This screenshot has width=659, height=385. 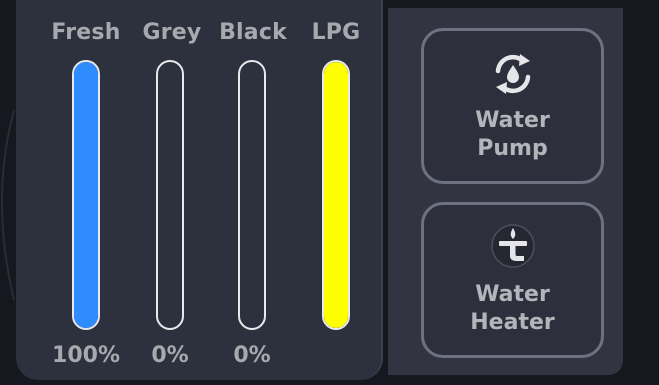 I want to click on screen-edge, so click(x=652, y=192).